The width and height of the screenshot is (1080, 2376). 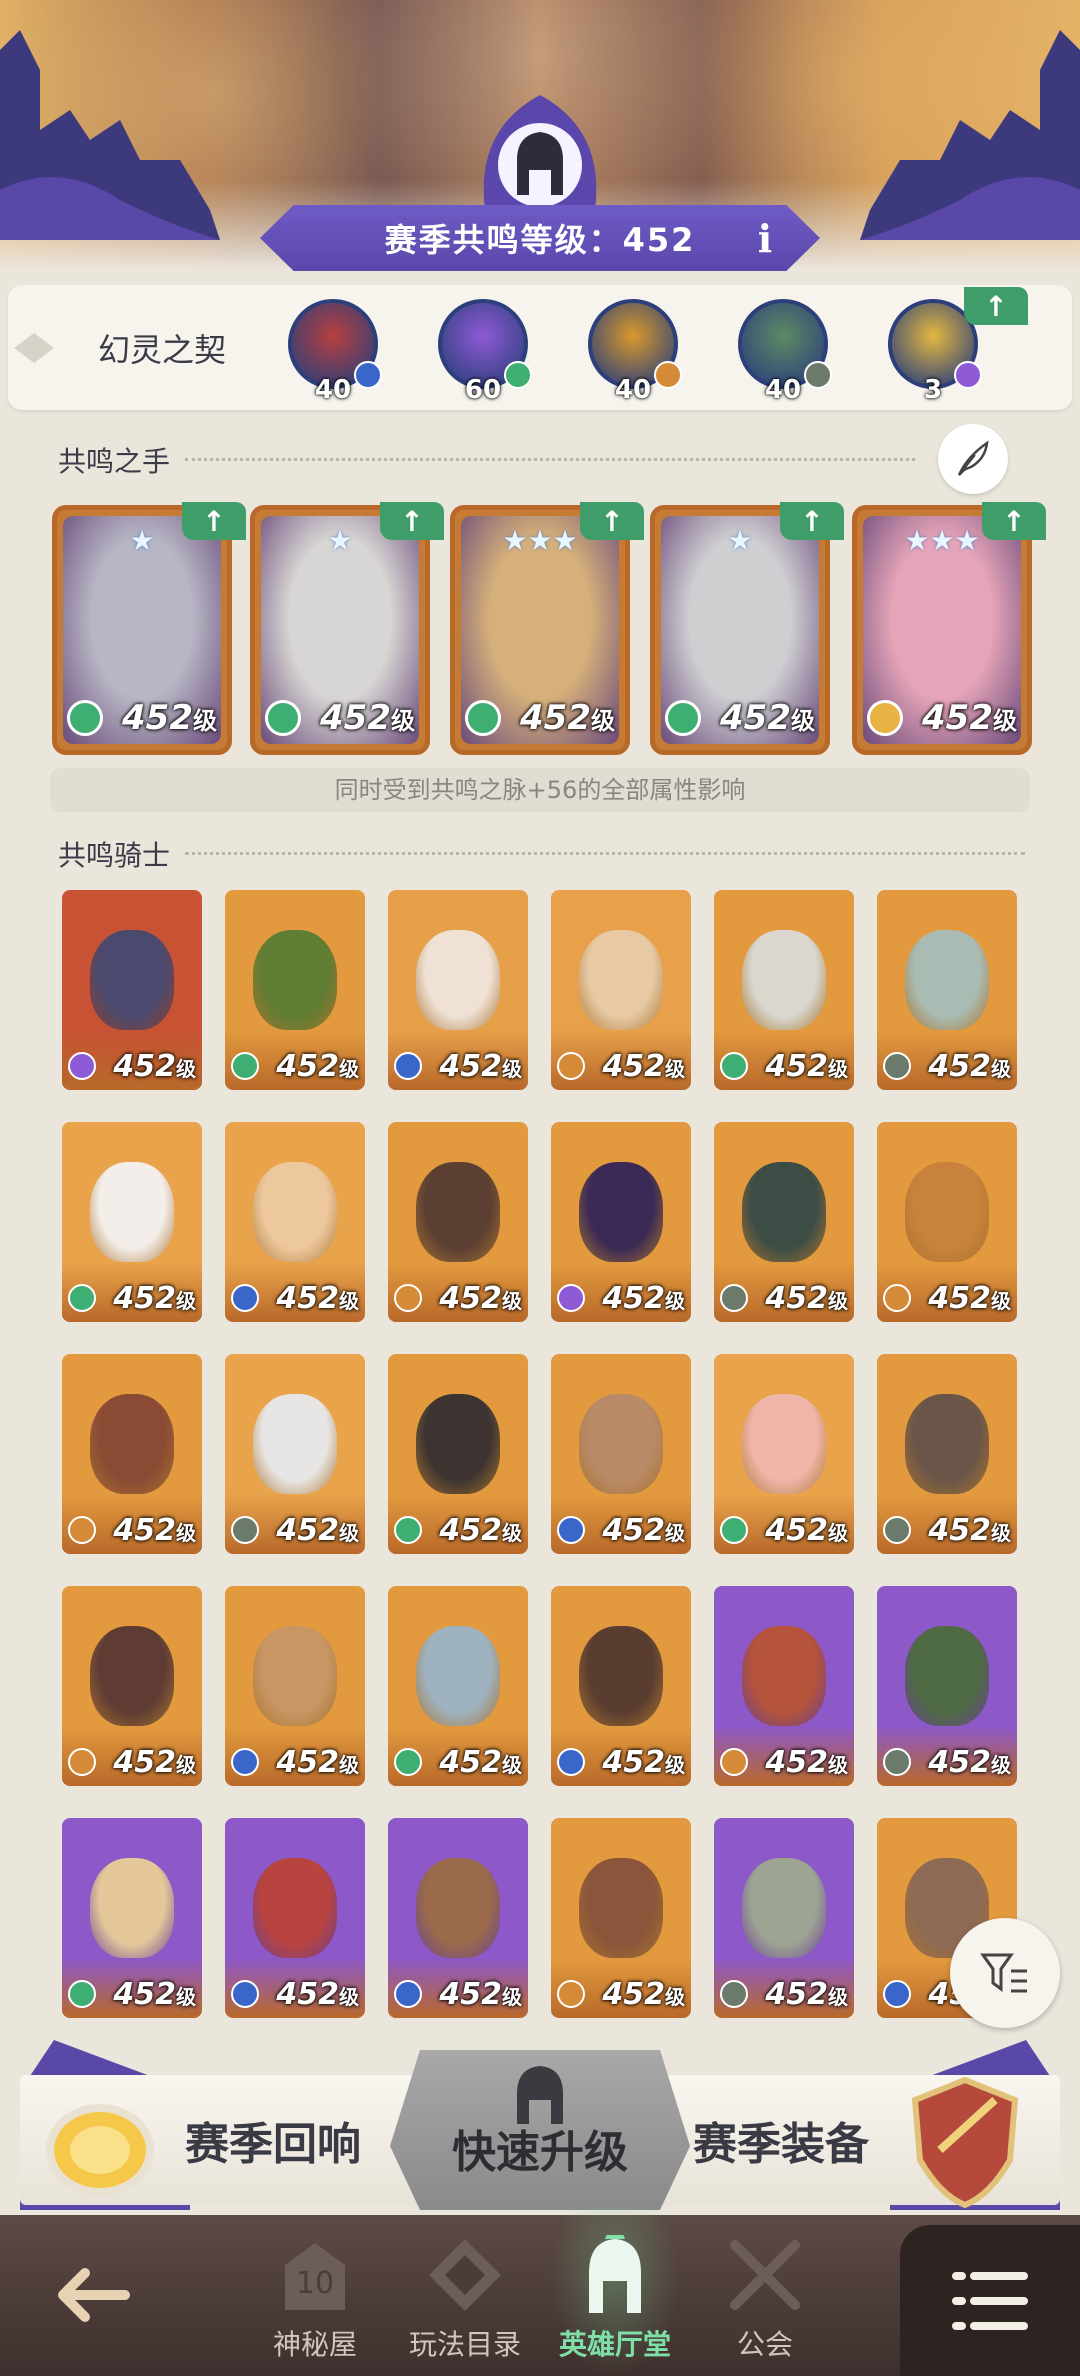 I want to click on menu-button, so click(x=990, y=2300).